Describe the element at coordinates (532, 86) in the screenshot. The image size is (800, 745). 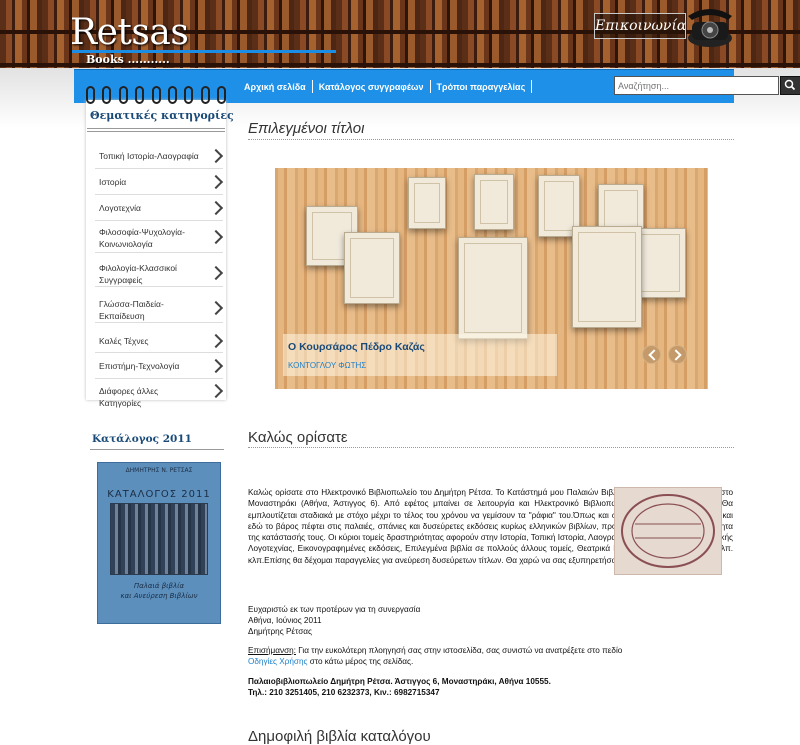
I see `nav-separator` at that location.